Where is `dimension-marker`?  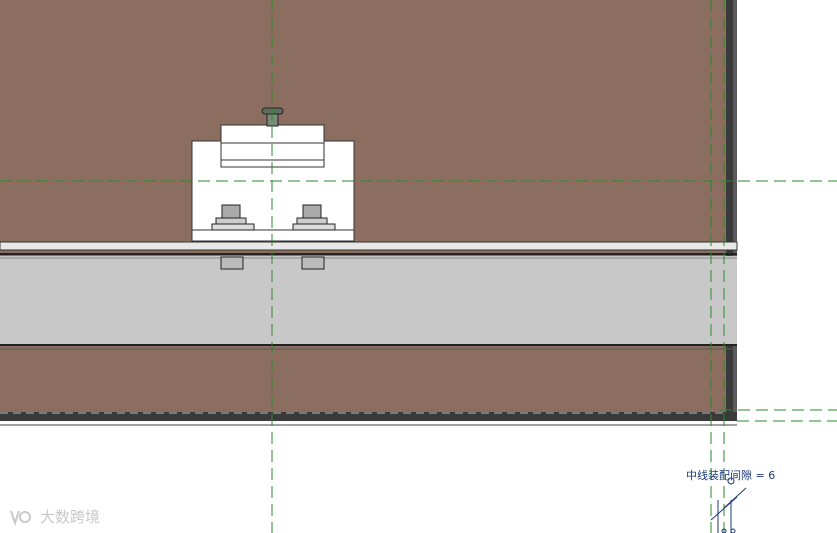
dimension-marker is located at coordinates (728, 505).